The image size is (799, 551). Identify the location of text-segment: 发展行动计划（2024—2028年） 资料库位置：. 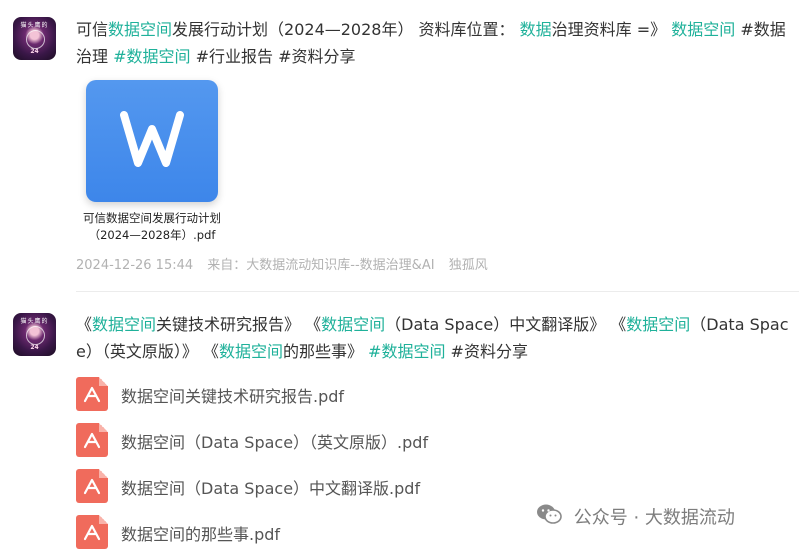
(346, 29).